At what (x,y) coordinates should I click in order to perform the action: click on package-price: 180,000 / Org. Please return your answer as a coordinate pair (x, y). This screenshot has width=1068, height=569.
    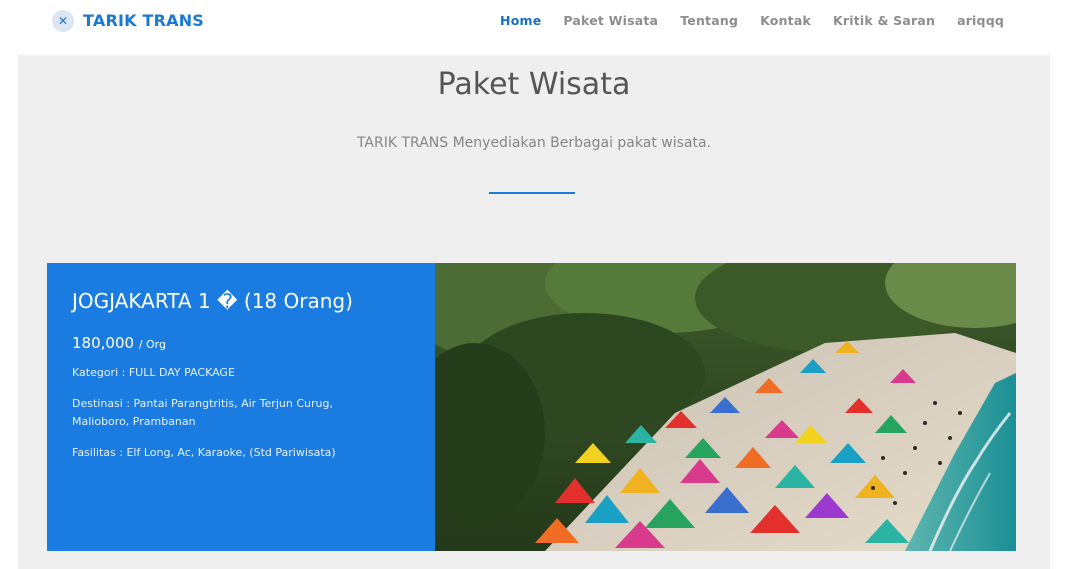
    Looking at the image, I should click on (253, 343).